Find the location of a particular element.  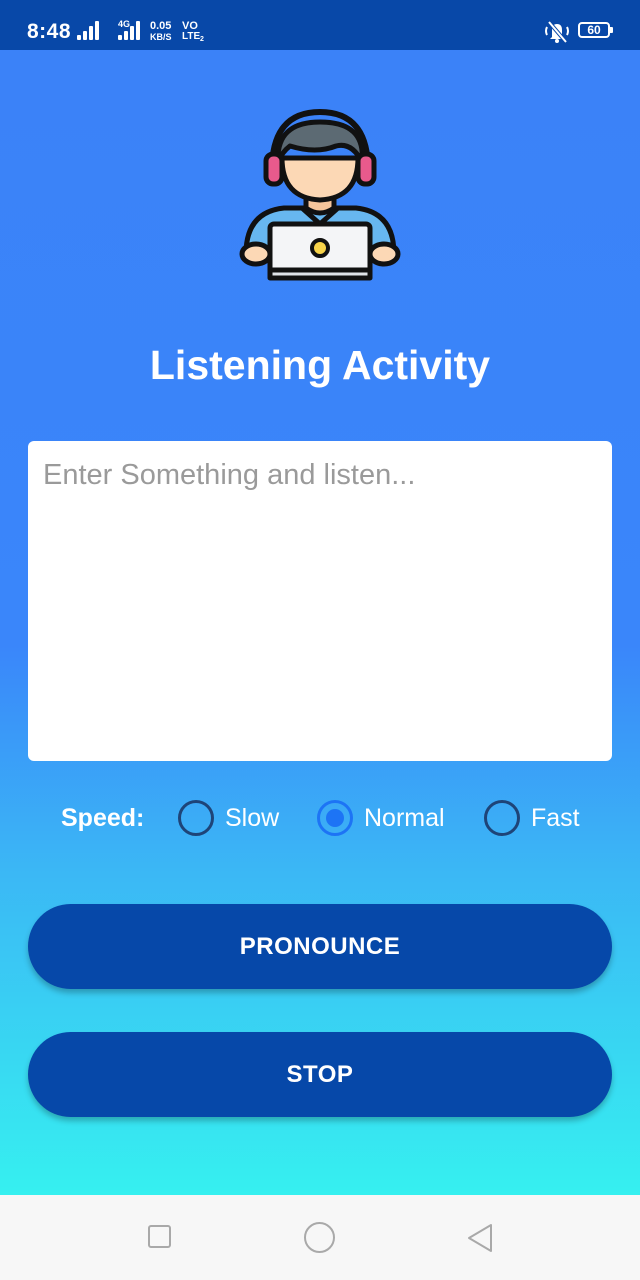

radio-label-fast: Fast is located at coordinates (555, 818).